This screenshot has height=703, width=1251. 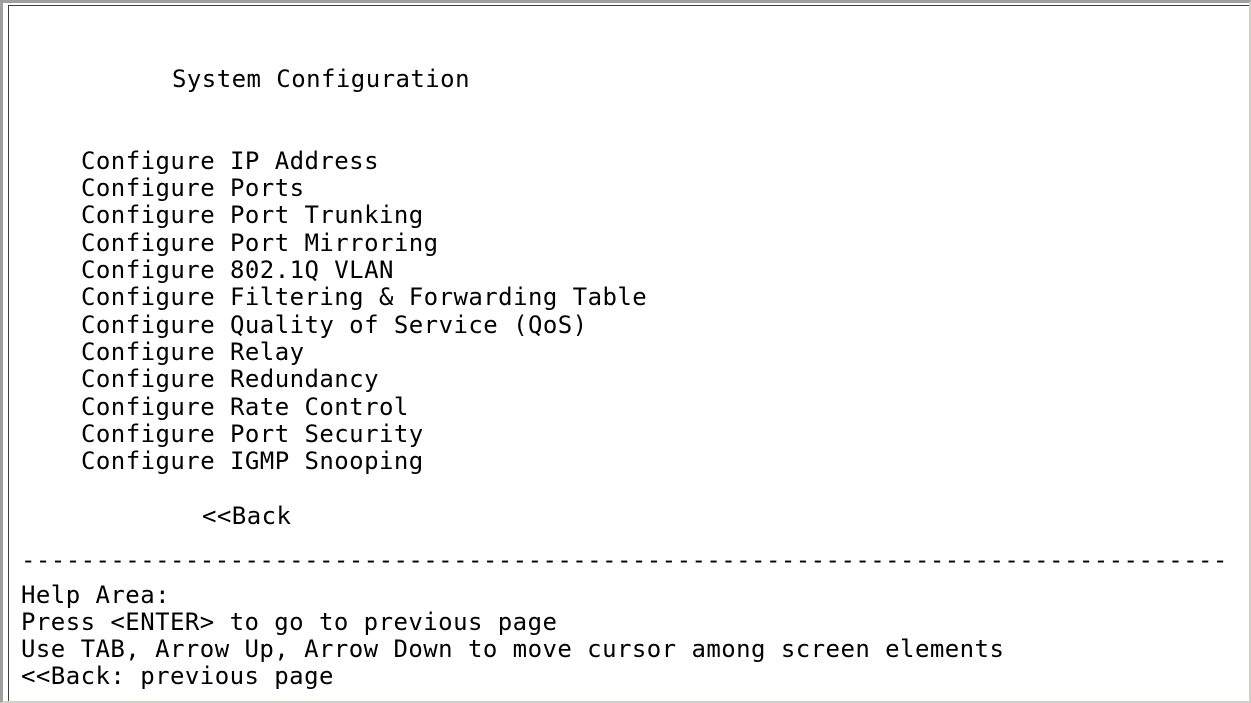 I want to click on back-link: <<Back, so click(x=246, y=516).